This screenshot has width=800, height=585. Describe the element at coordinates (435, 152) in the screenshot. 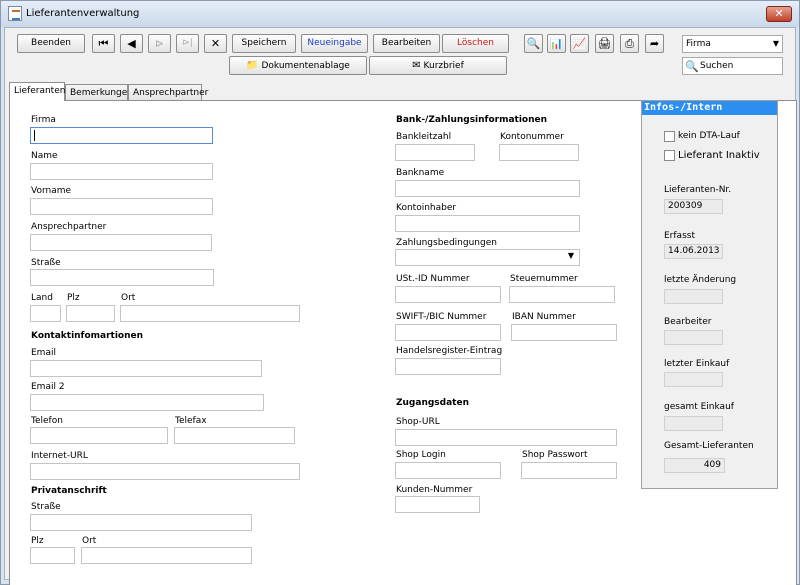

I see `bankleitzahl-input` at that location.